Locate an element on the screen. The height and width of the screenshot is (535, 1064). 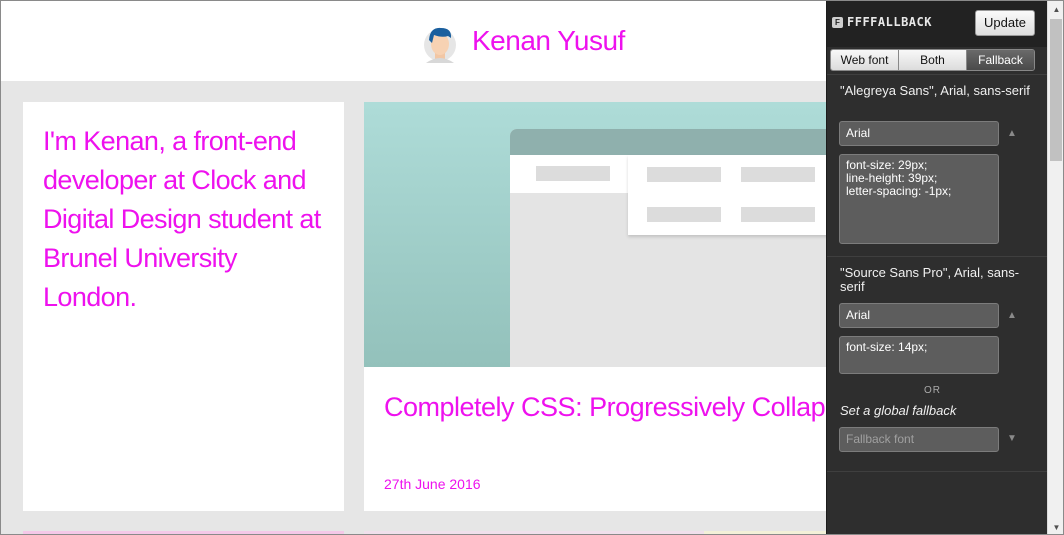
tab-both: Both is located at coordinates (933, 60).